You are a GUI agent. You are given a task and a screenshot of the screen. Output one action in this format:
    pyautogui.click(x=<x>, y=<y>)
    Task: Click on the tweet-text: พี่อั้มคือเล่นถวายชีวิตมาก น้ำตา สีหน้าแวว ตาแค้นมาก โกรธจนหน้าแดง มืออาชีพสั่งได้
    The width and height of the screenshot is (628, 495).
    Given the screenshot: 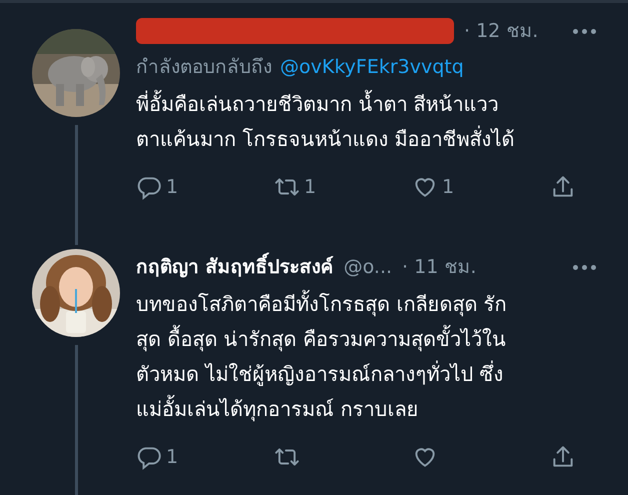 What is the action you would take?
    pyautogui.click(x=366, y=122)
    